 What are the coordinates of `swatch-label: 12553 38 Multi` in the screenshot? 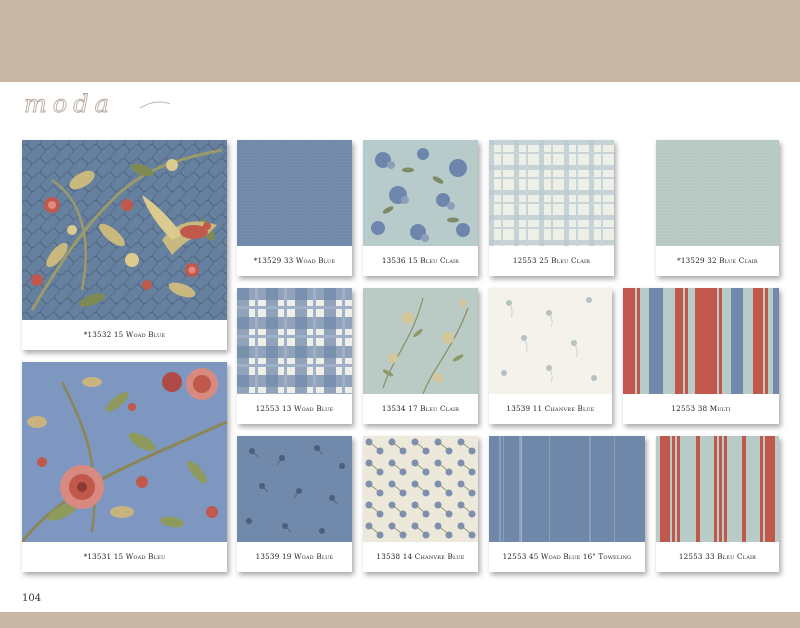 It's located at (701, 408).